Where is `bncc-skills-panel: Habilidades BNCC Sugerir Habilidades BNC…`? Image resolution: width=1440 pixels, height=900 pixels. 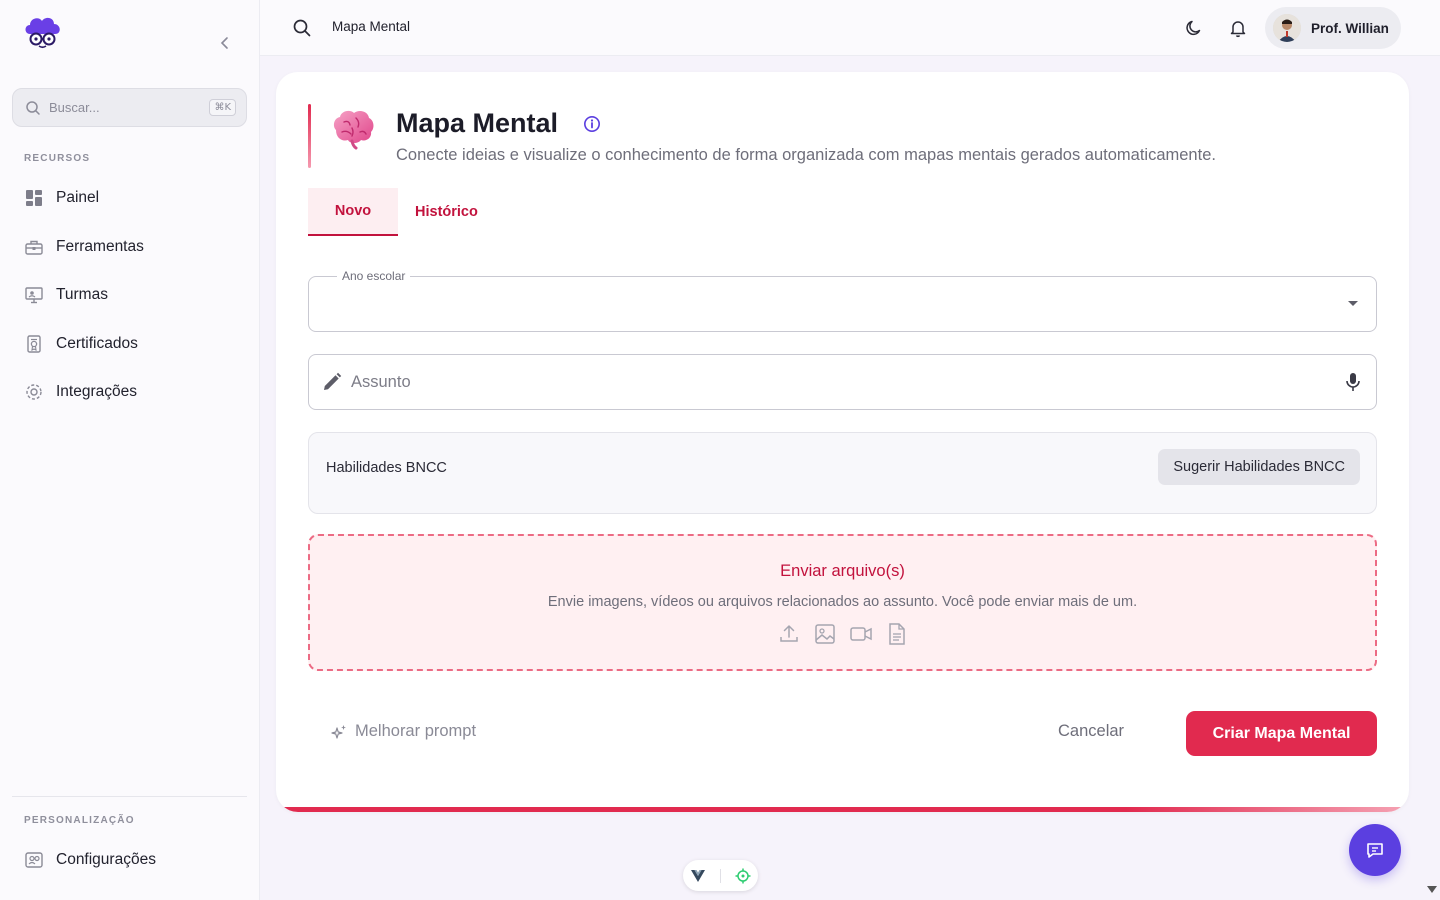
bncc-skills-panel: Habilidades BNCC Sugerir Habilidades BNC… is located at coordinates (842, 473).